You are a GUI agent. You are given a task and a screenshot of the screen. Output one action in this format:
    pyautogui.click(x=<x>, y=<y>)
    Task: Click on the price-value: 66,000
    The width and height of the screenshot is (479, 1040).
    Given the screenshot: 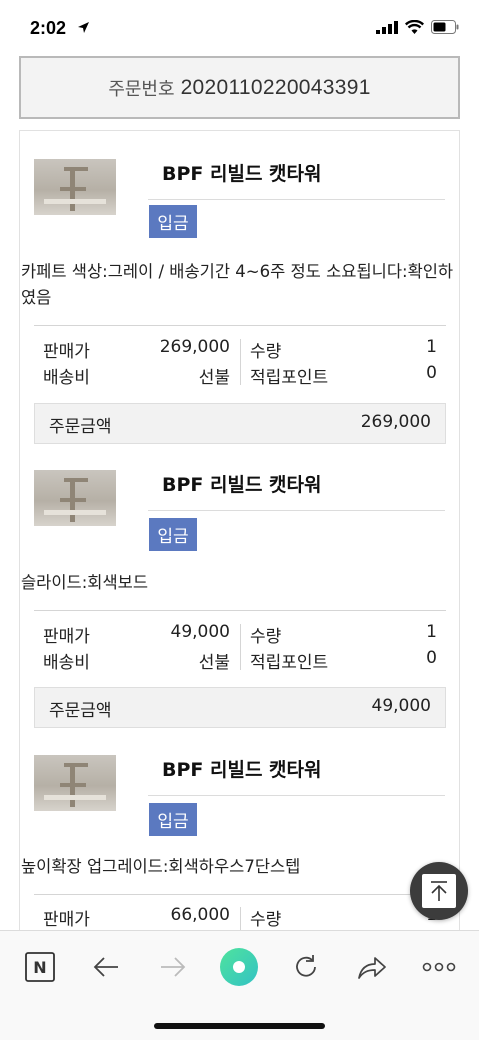 What is the action you would take?
    pyautogui.click(x=200, y=915)
    